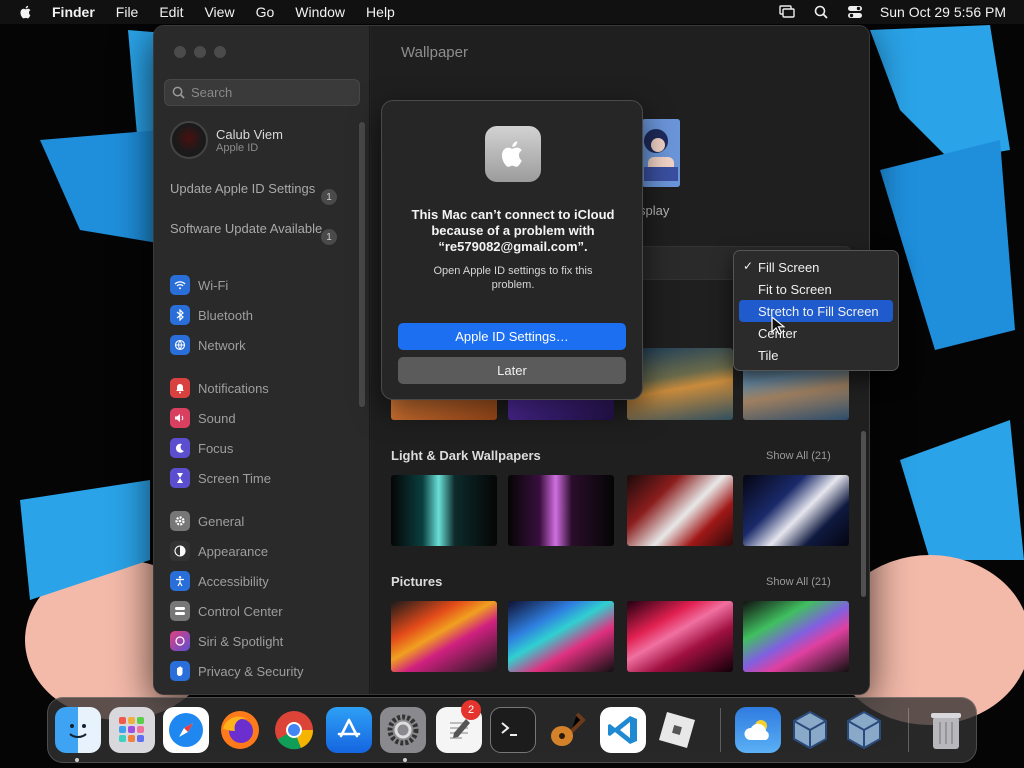  What do you see at coordinates (78, 730) in the screenshot?
I see `finder-dock-icon` at bounding box center [78, 730].